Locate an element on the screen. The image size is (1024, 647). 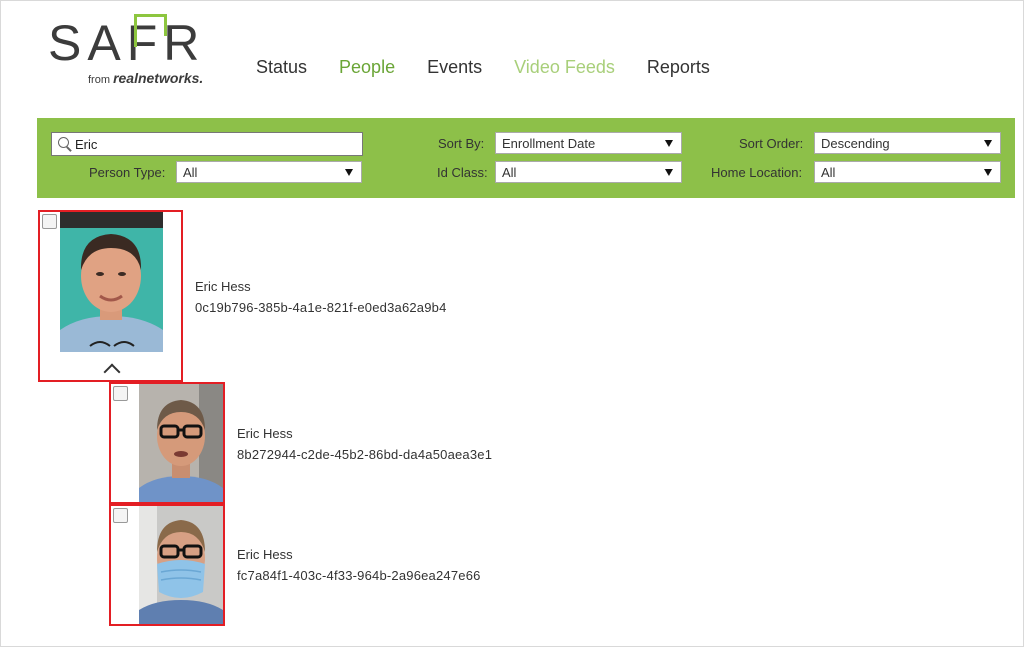
logo-subtitle: from realnetworks. is located at coordinates (145, 78).